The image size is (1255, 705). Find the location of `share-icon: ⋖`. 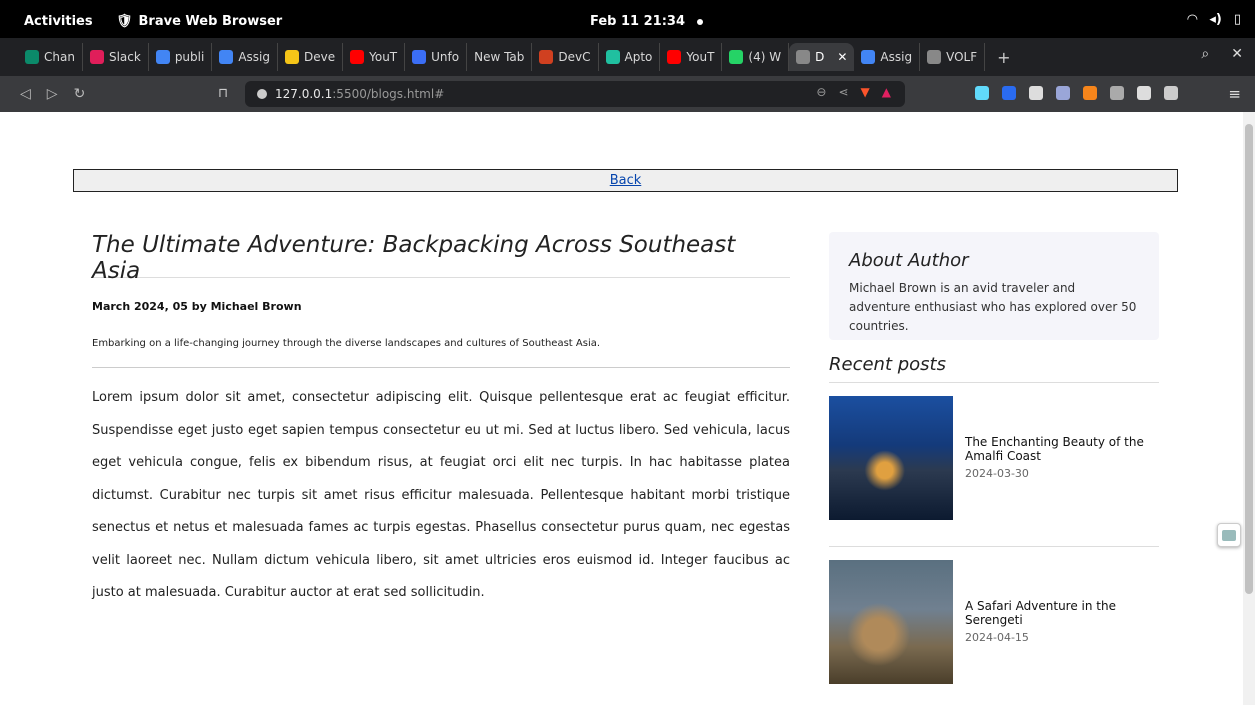

share-icon: ⋖ is located at coordinates (843, 92).